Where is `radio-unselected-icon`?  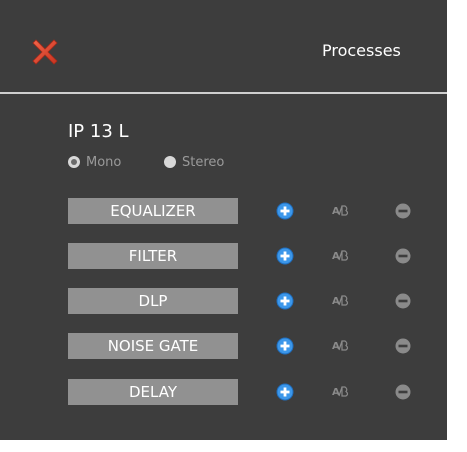
radio-unselected-icon is located at coordinates (170, 162).